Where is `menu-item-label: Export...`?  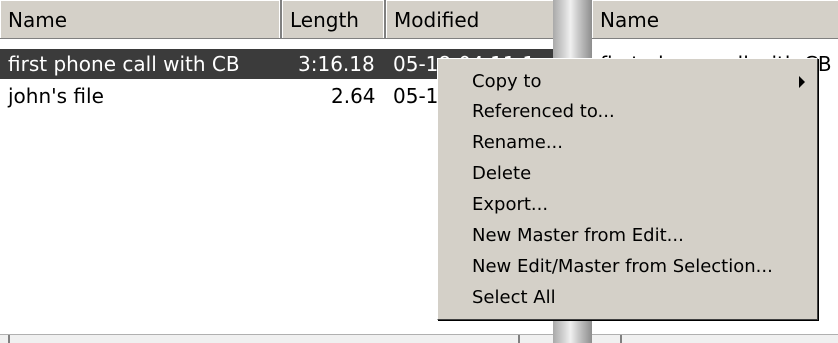
menu-item-label: Export... is located at coordinates (510, 204).